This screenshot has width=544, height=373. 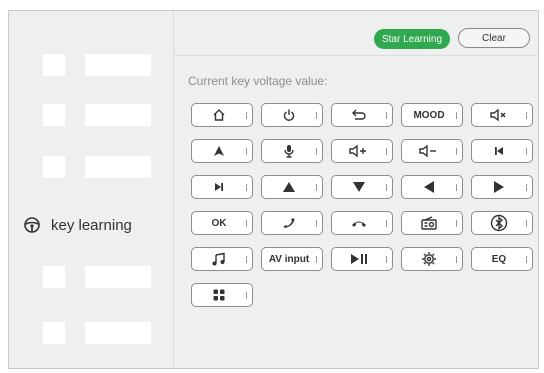 I want to click on key-settings, so click(x=432, y=259).